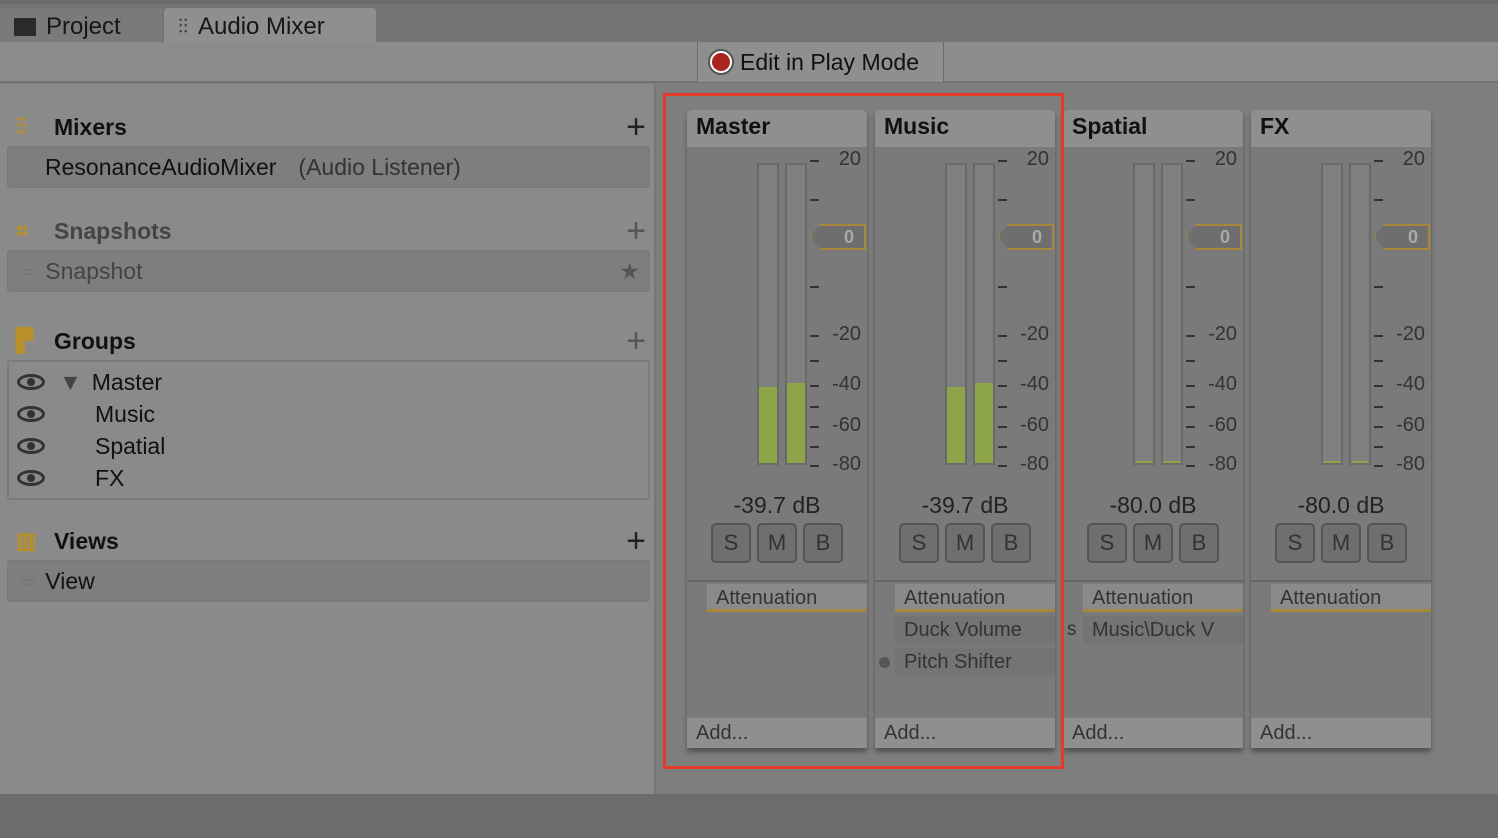  Describe the element at coordinates (70, 382) in the screenshot. I see `collapse-arrow-icon: ▼` at that location.